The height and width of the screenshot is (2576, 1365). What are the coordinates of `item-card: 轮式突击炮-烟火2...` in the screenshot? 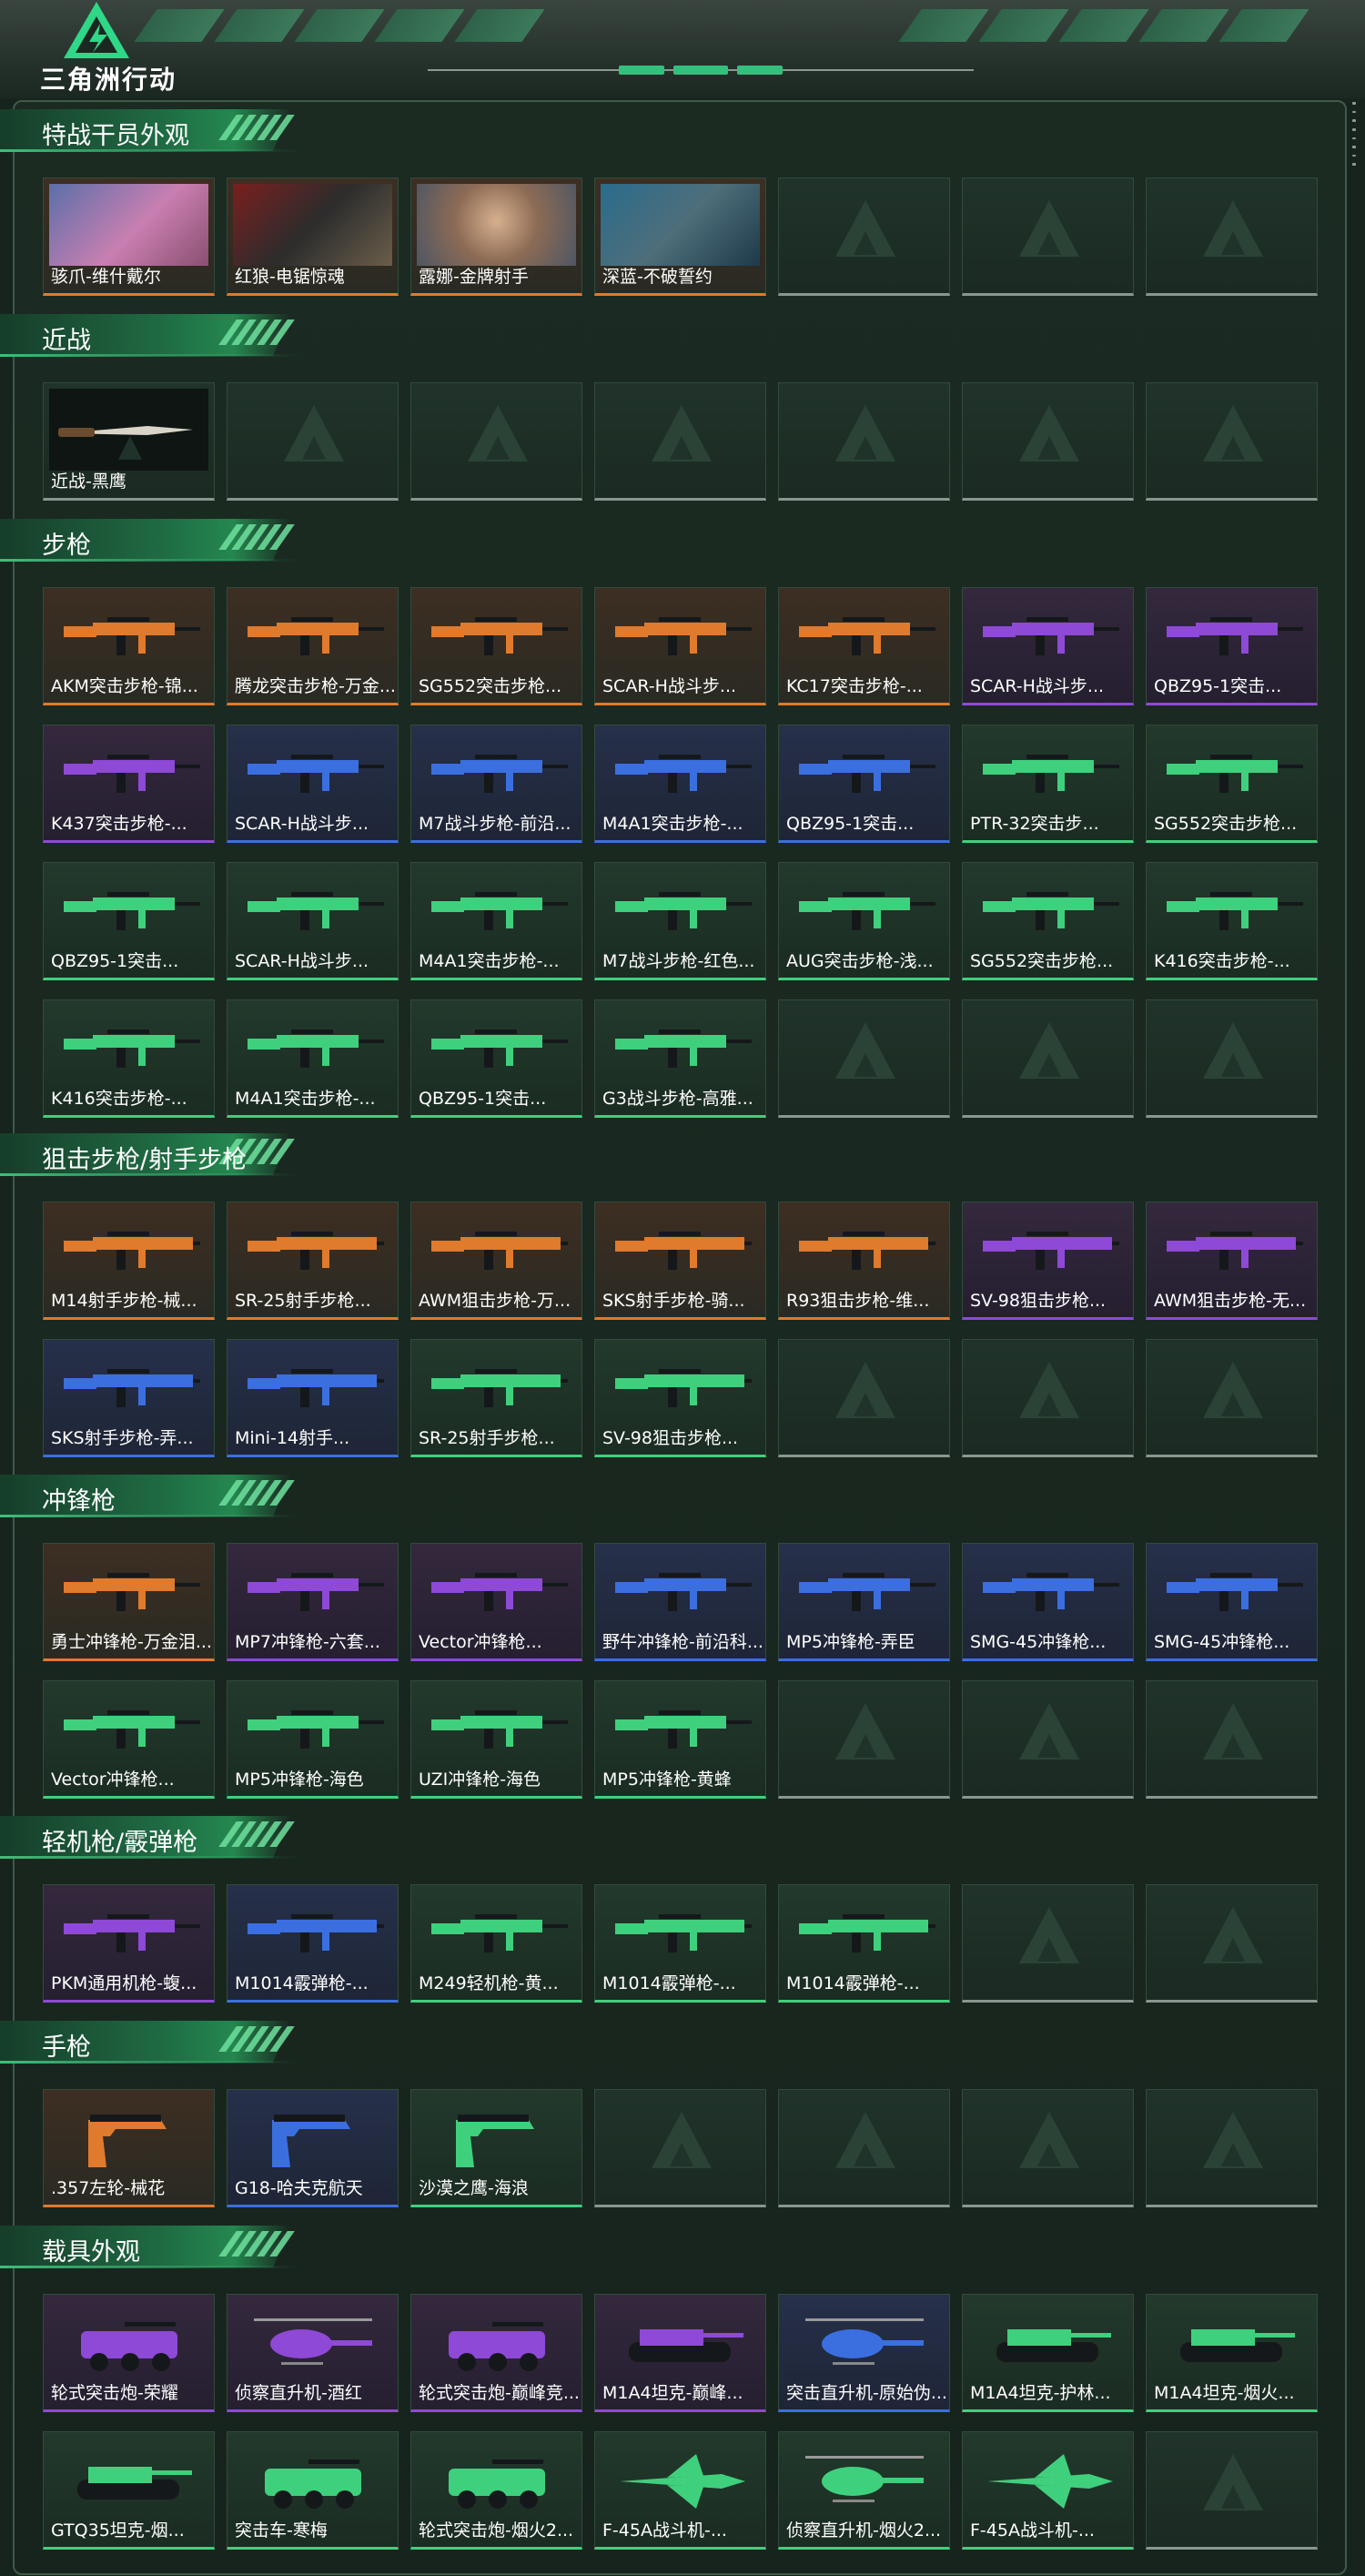 It's located at (496, 2490).